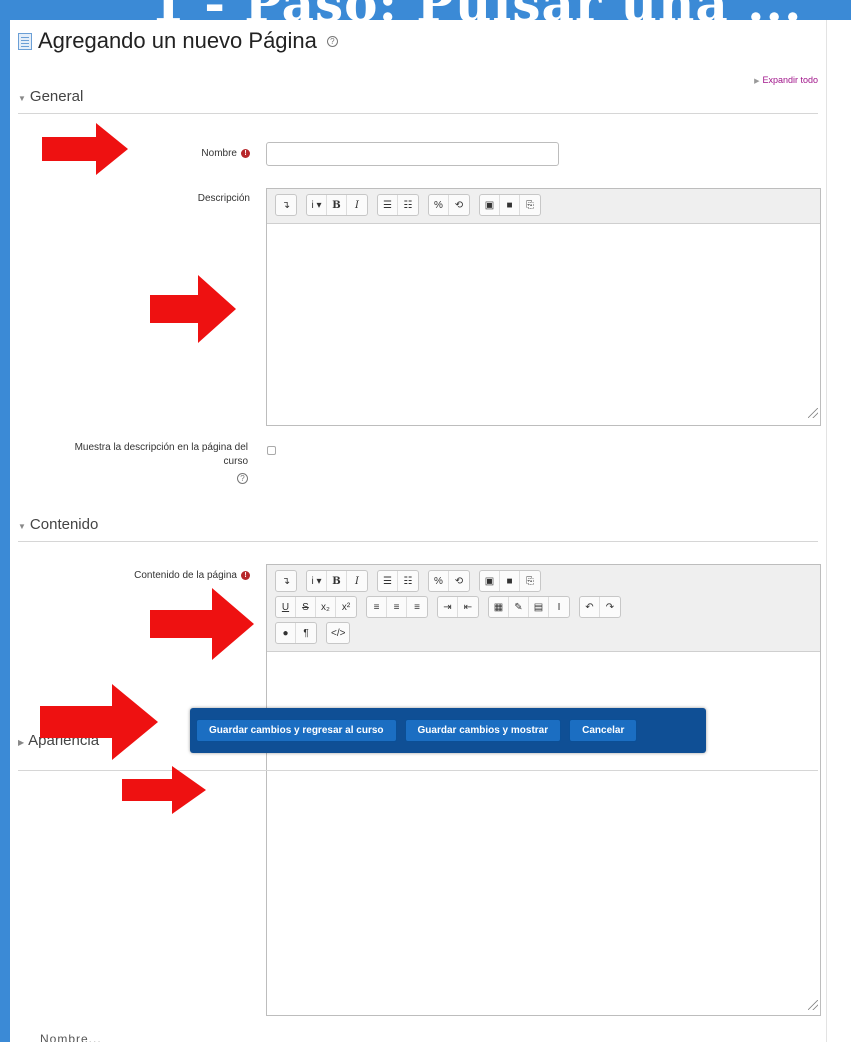  What do you see at coordinates (235, 461) in the screenshot?
I see `muestra-label-line2: curso` at bounding box center [235, 461].